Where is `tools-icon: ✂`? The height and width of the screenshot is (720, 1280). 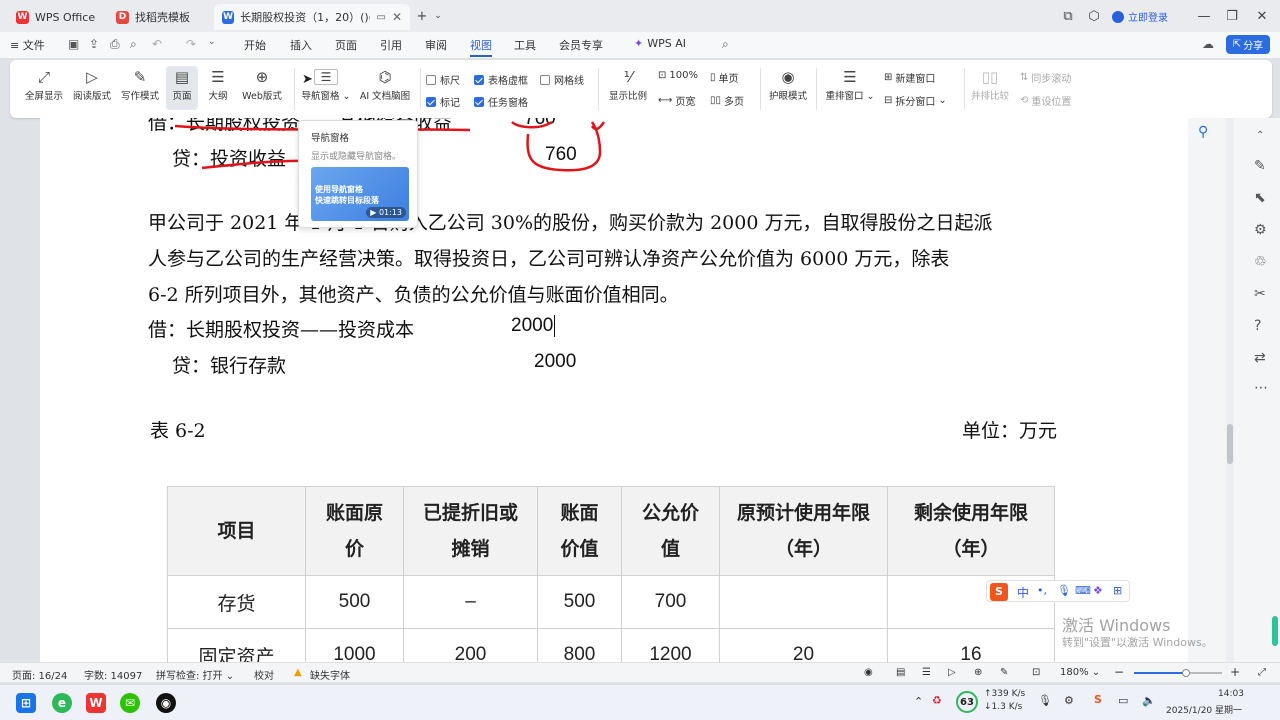
tools-icon: ✂ is located at coordinates (1260, 294).